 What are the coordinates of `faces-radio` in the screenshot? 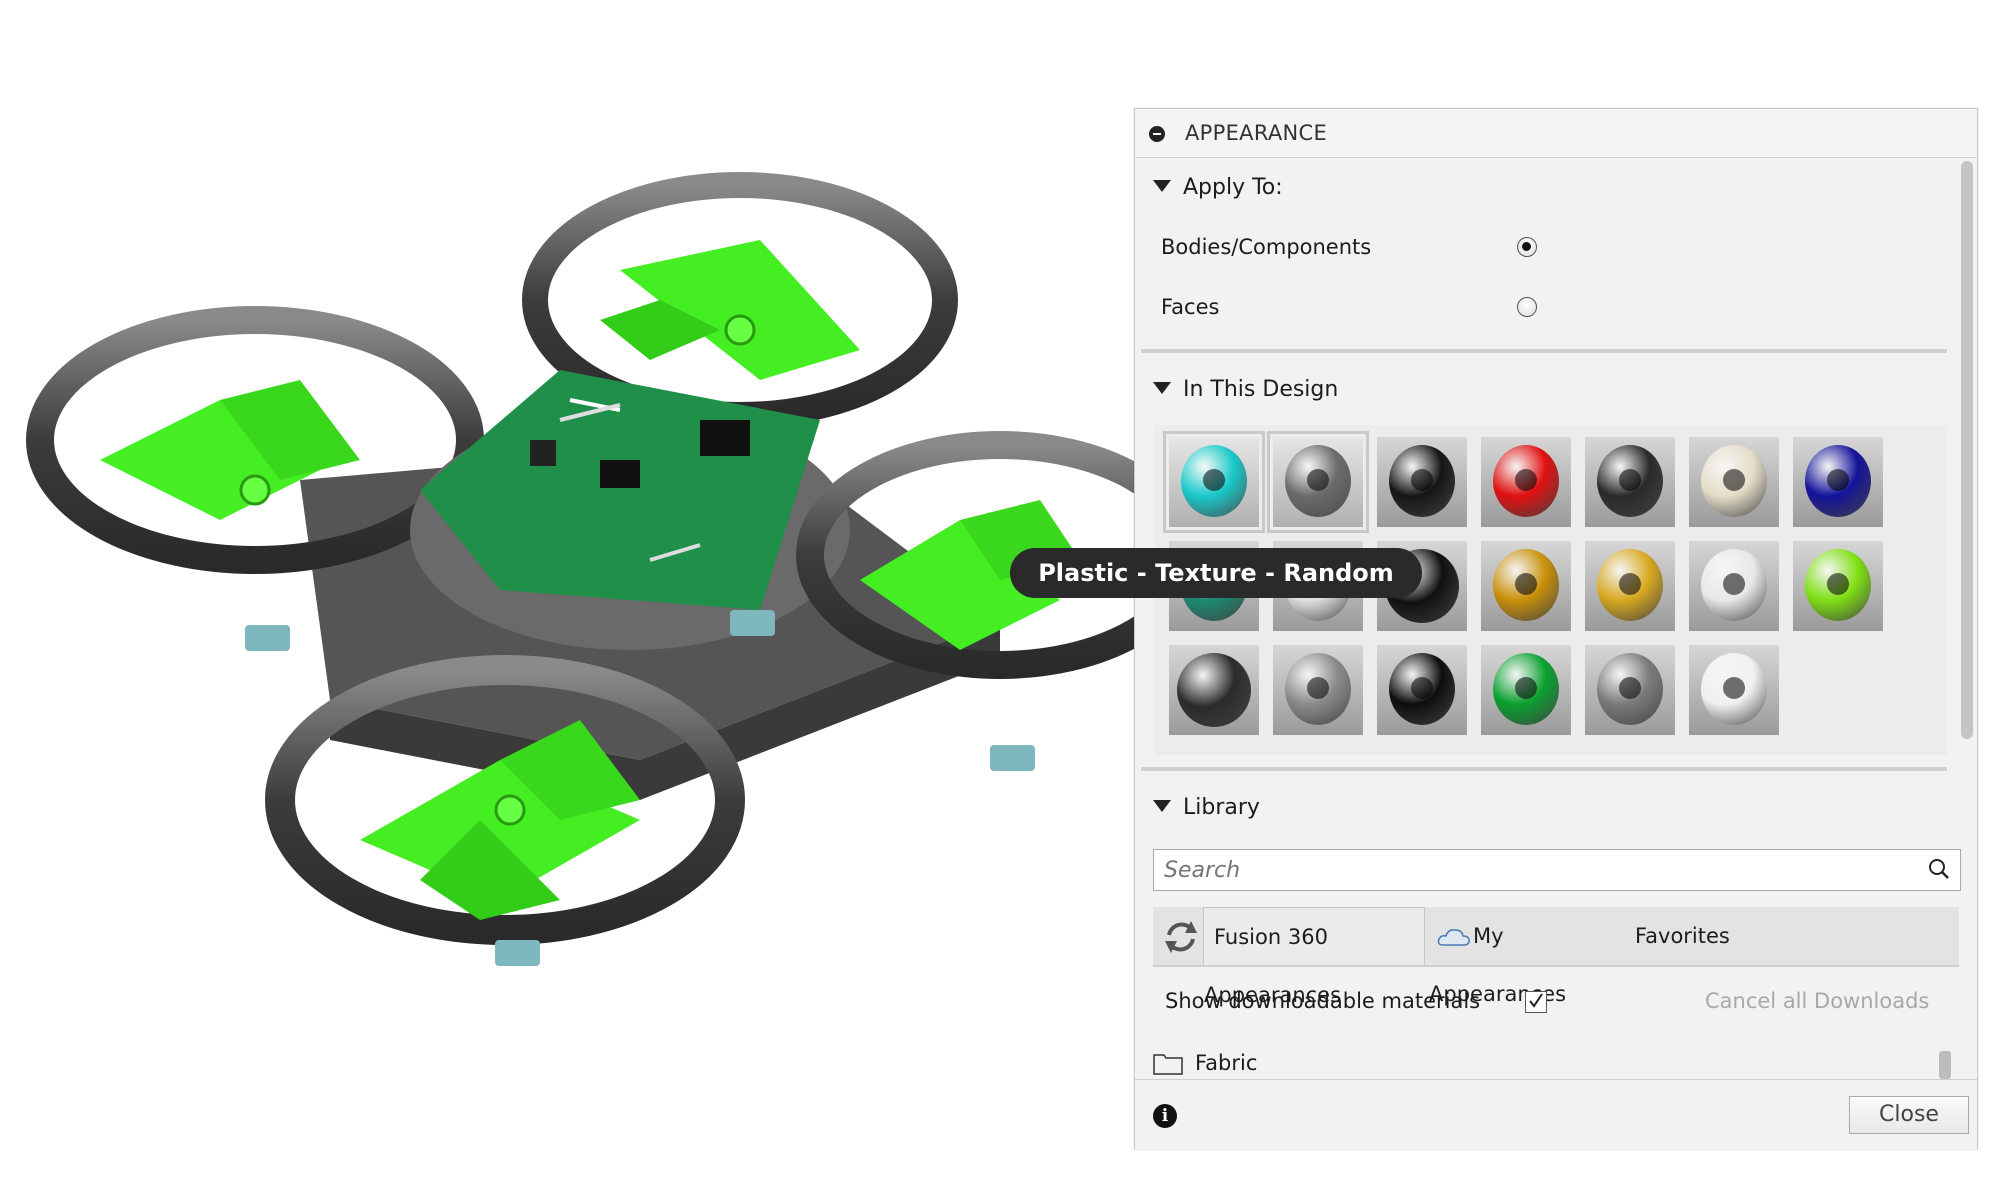 It's located at (1527, 307).